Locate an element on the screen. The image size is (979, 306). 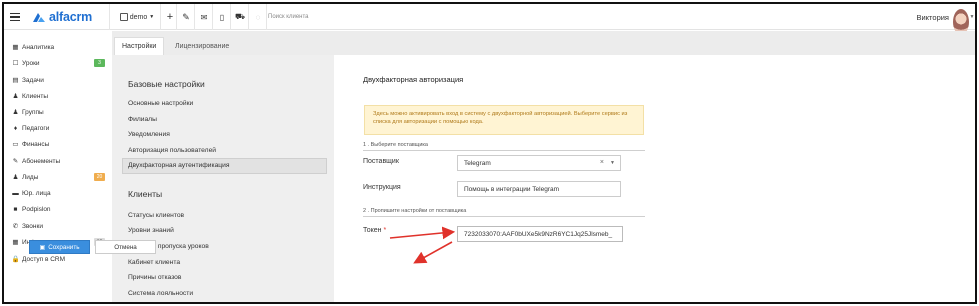
sidebar-item: ♟ Группы is located at coordinates (59, 112).